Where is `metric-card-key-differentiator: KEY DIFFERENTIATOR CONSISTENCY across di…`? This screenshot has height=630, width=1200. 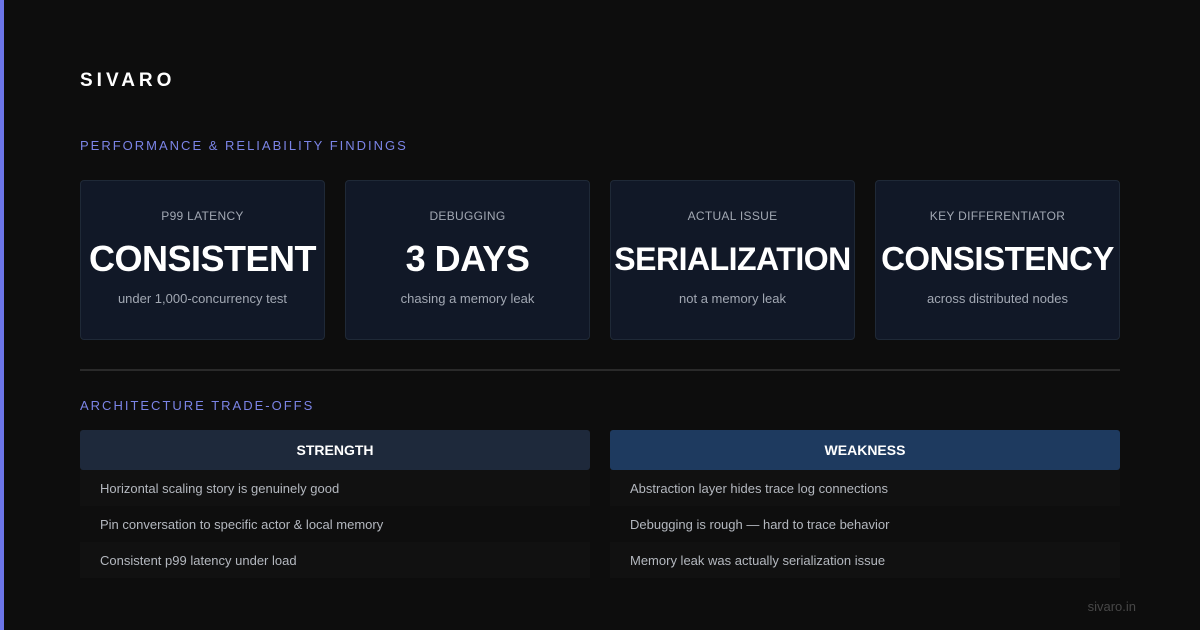
metric-card-key-differentiator: KEY DIFFERENTIATOR CONSISTENCY across di… is located at coordinates (997, 260).